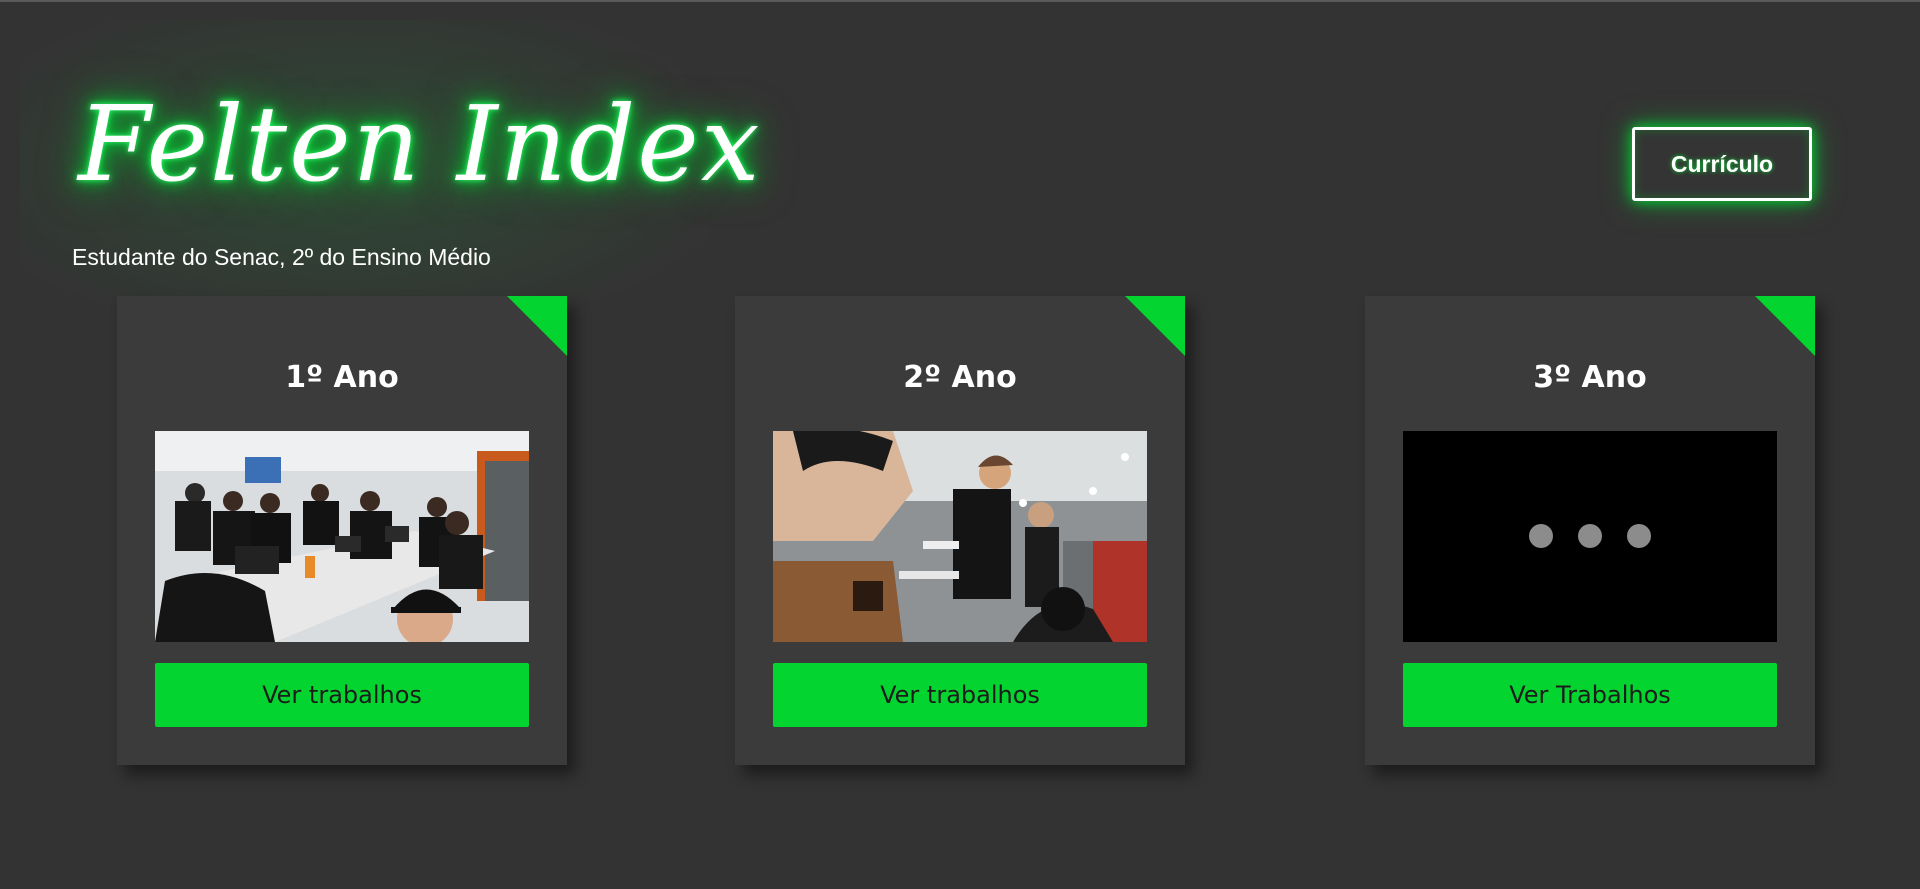 The width and height of the screenshot is (1920, 889). Describe the element at coordinates (420, 144) in the screenshot. I see `site-title: Felten Index` at that location.